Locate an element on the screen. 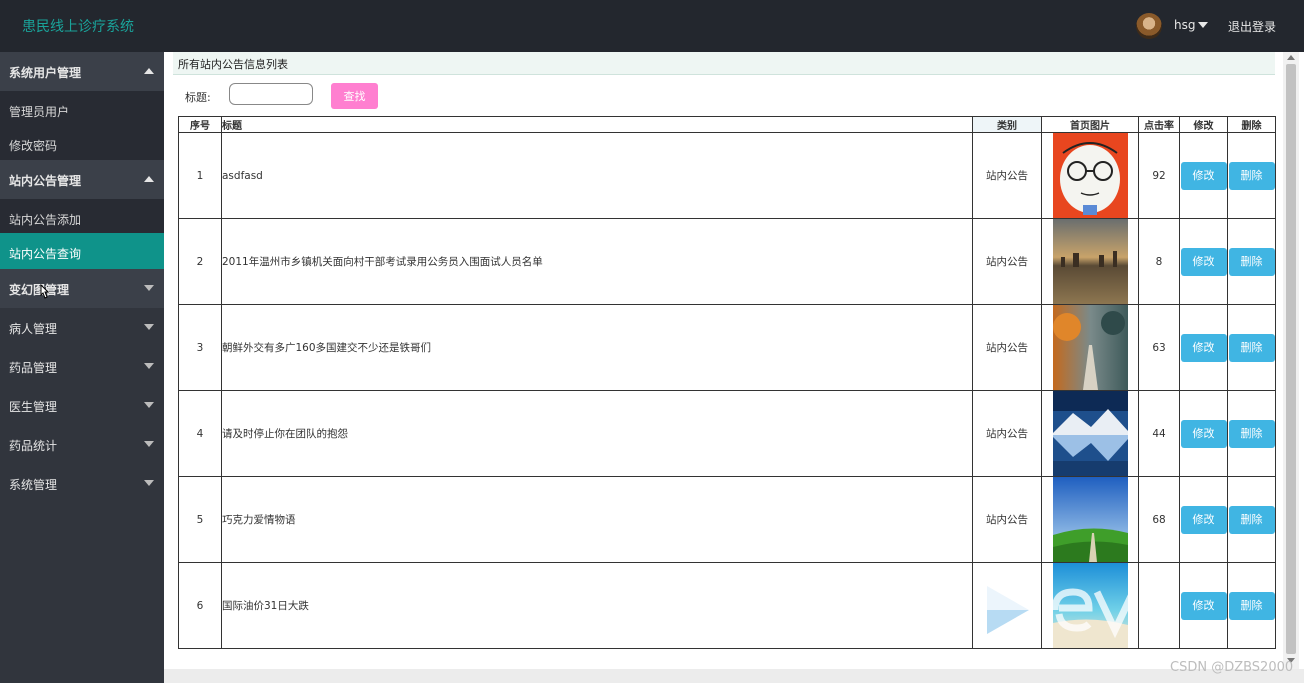 This screenshot has height=683, width=1304. autumn-path-thumbnail is located at coordinates (1090, 347).